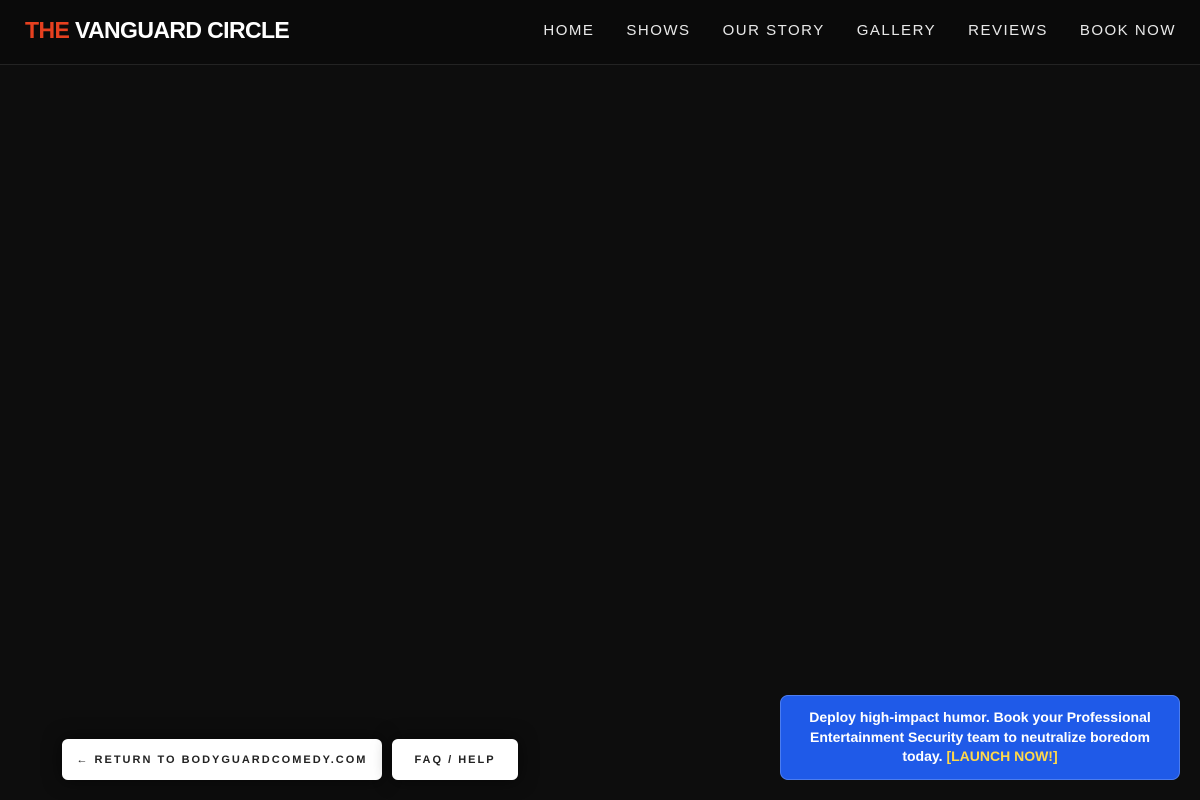 The image size is (1200, 800). What do you see at coordinates (1001, 756) in the screenshot?
I see `promo-launch-link: [LAUNCH NOW!]` at bounding box center [1001, 756].